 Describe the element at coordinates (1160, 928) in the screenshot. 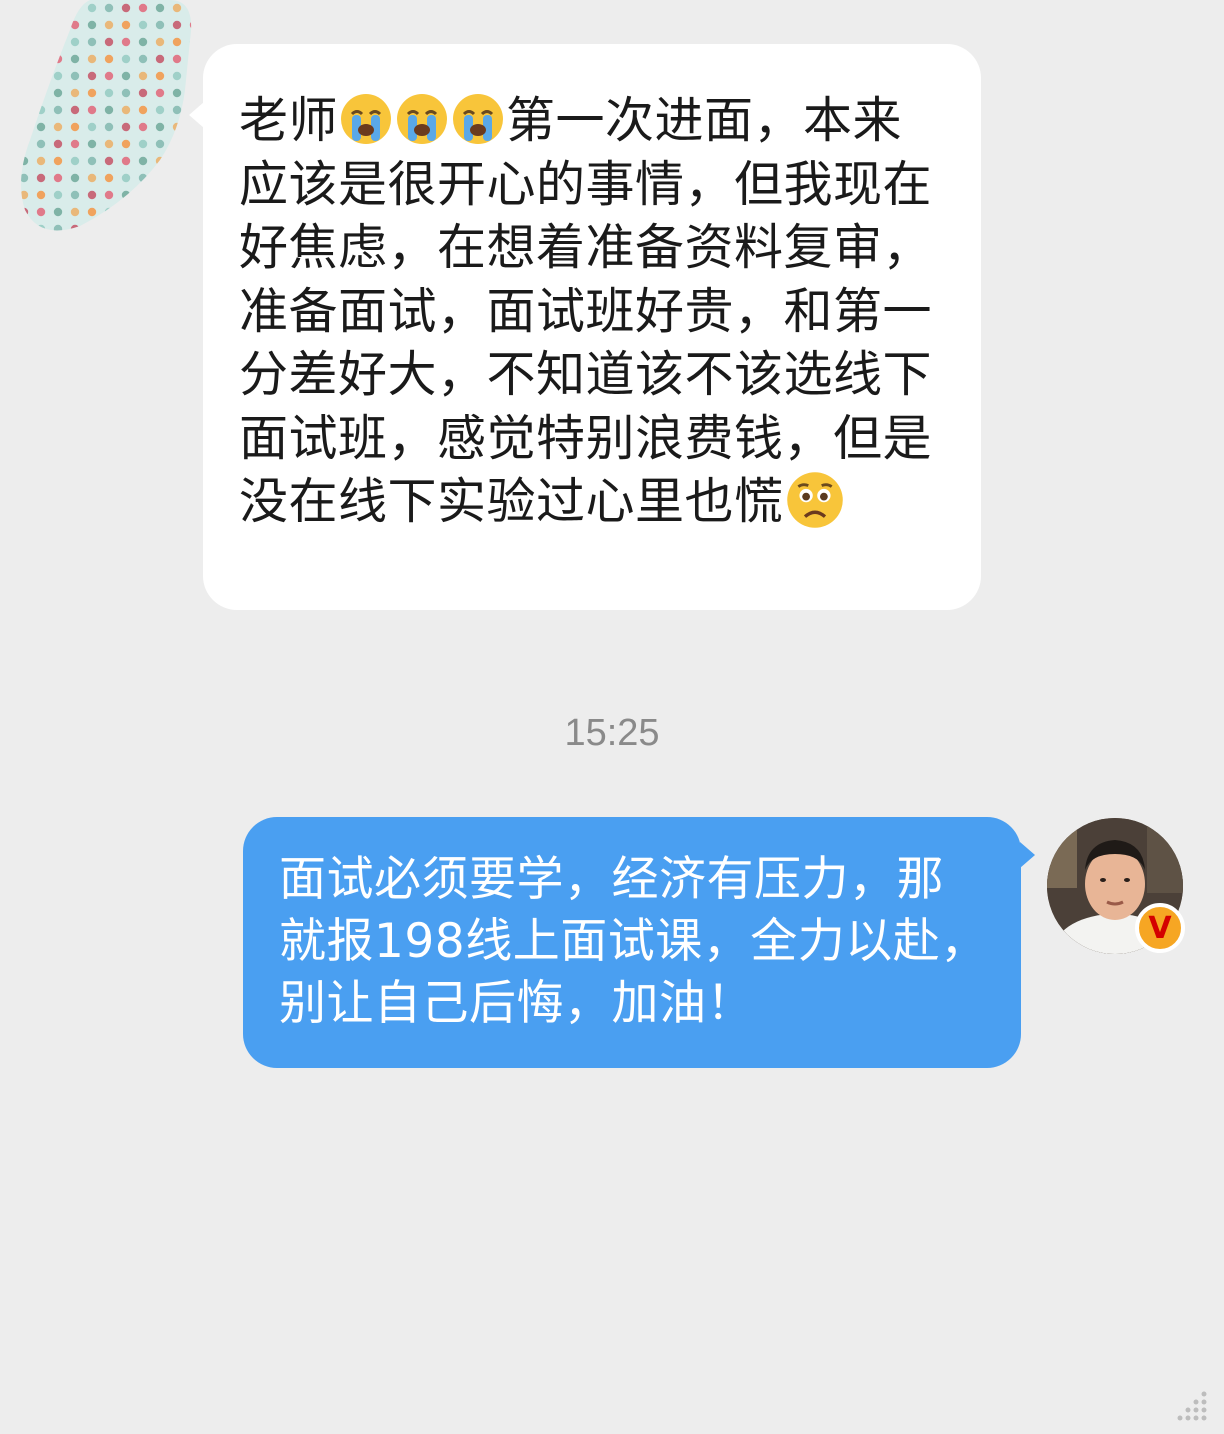

I see `verified-badge-icon: V` at that location.